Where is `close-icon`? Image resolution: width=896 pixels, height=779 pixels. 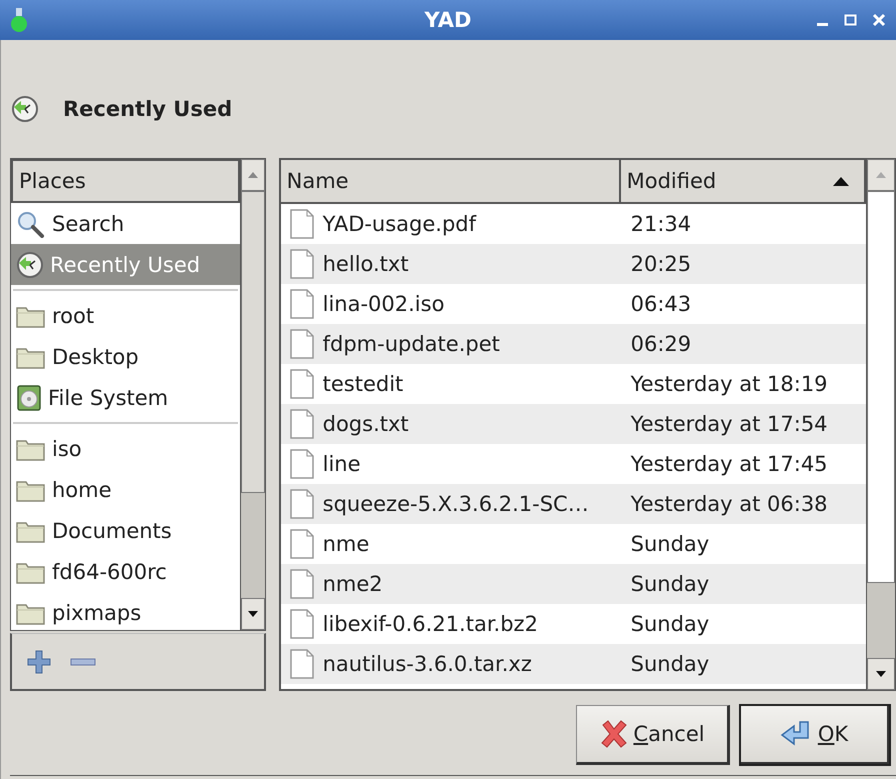
close-icon is located at coordinates (879, 20).